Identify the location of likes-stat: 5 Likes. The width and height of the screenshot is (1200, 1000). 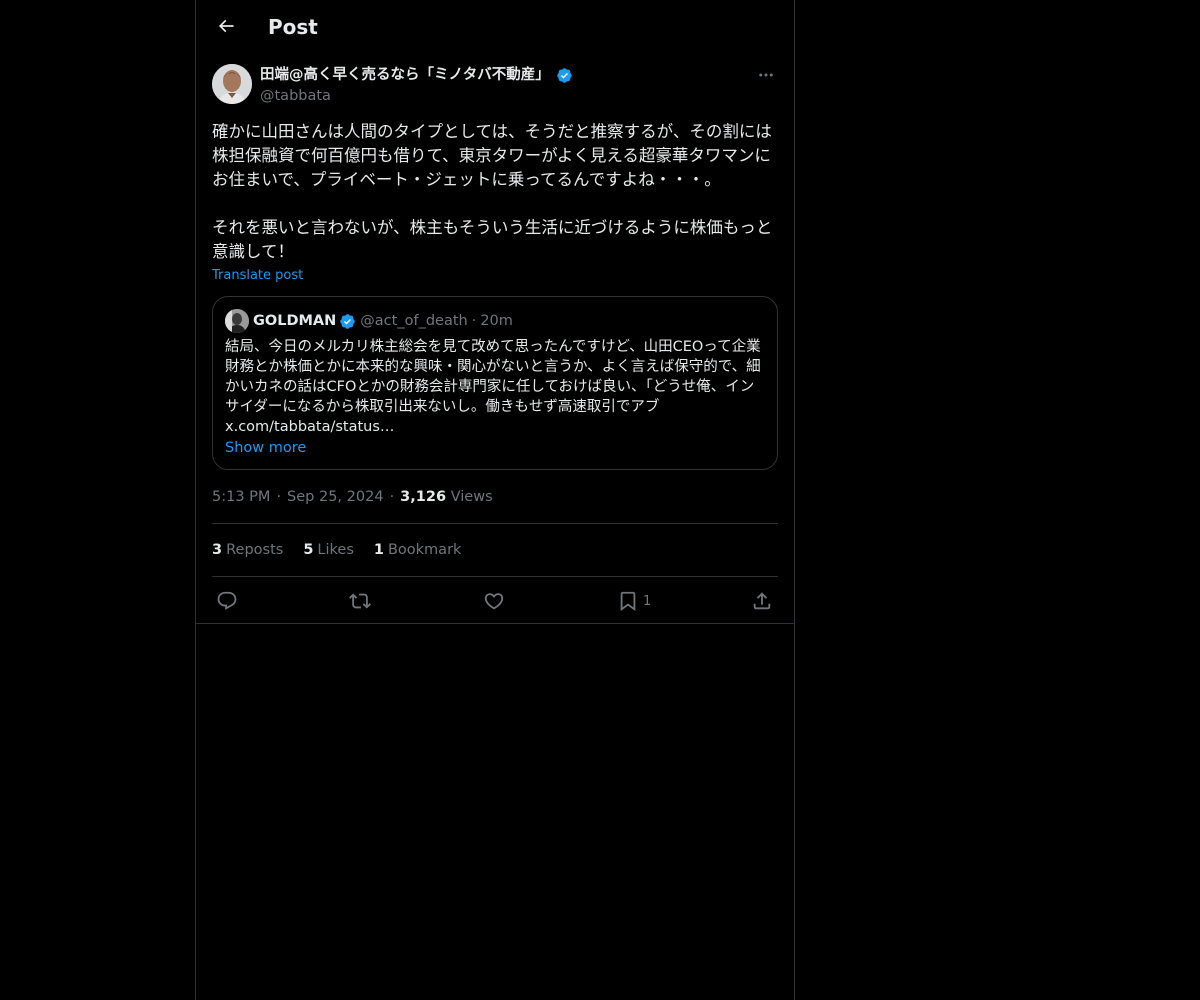
(328, 550).